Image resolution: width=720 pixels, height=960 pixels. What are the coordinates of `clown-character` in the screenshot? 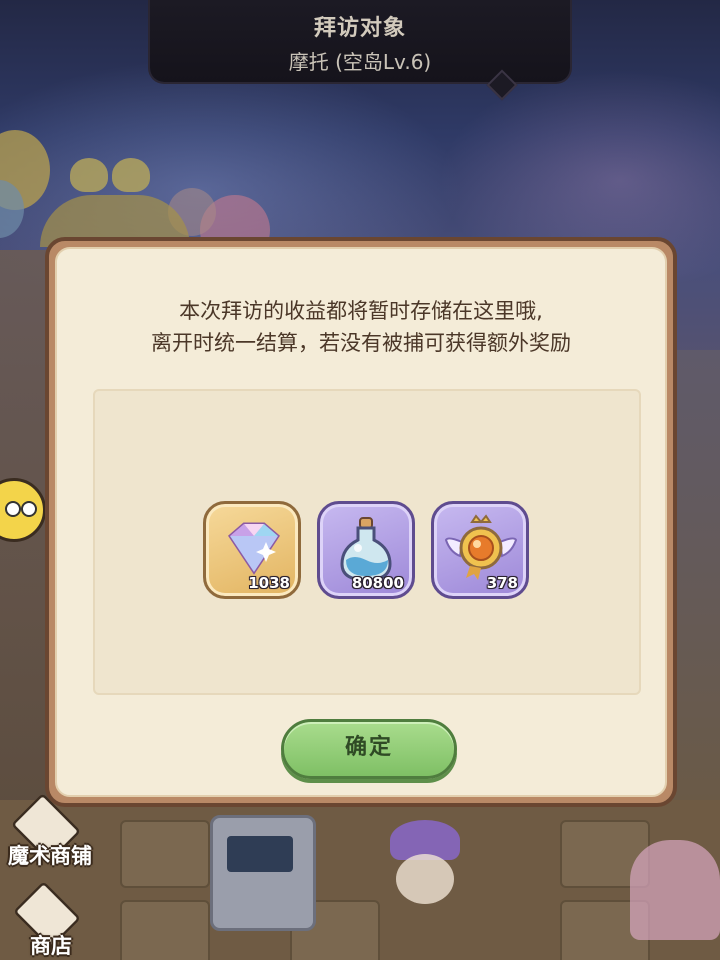 It's located at (425, 875).